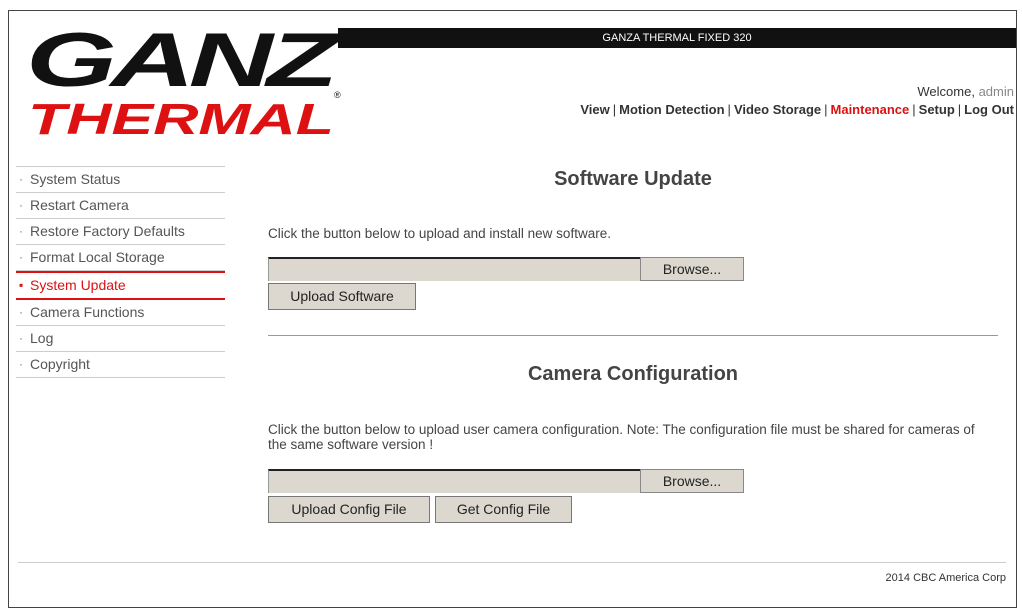  Describe the element at coordinates (181, 118) in the screenshot. I see `svg-text: THERMAL` at that location.